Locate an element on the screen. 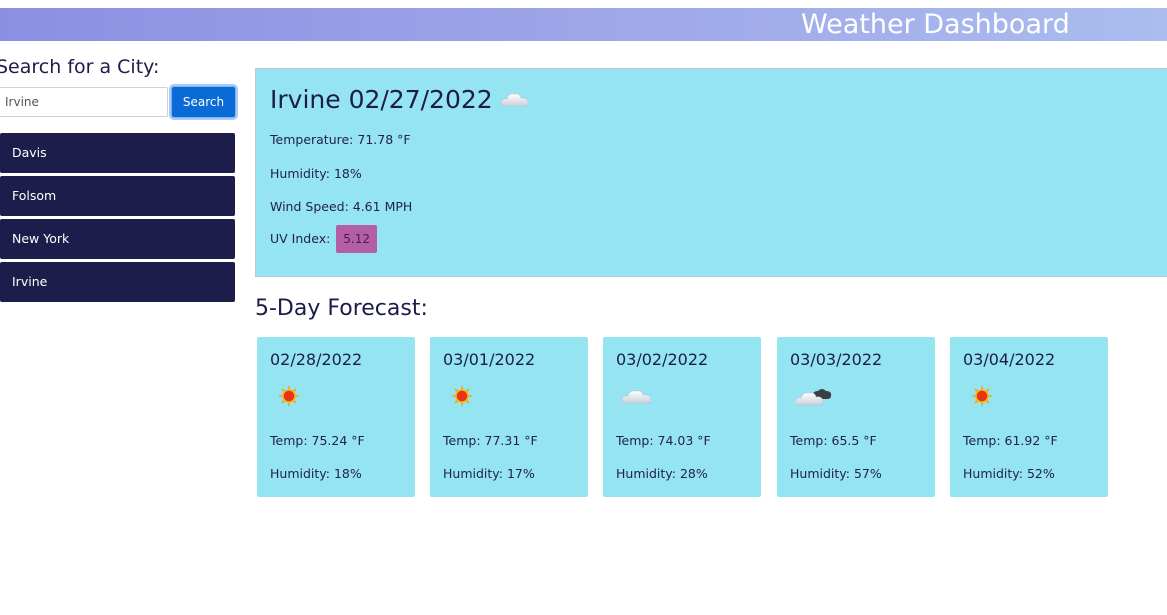 The height and width of the screenshot is (615, 1167). history-item-davis: Davis is located at coordinates (117, 153).